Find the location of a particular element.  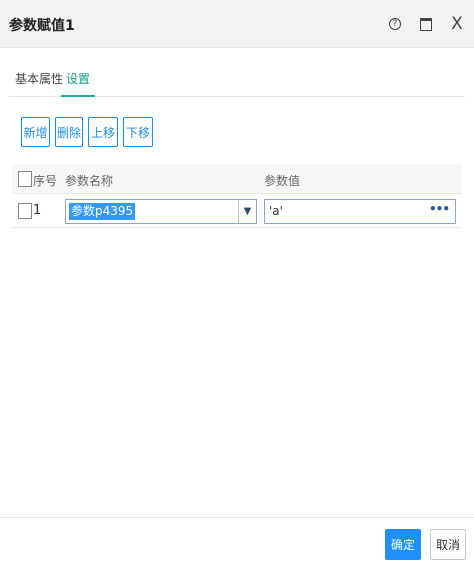

dialog-titlebar: 参数赋值1 ? X is located at coordinates (237, 24).